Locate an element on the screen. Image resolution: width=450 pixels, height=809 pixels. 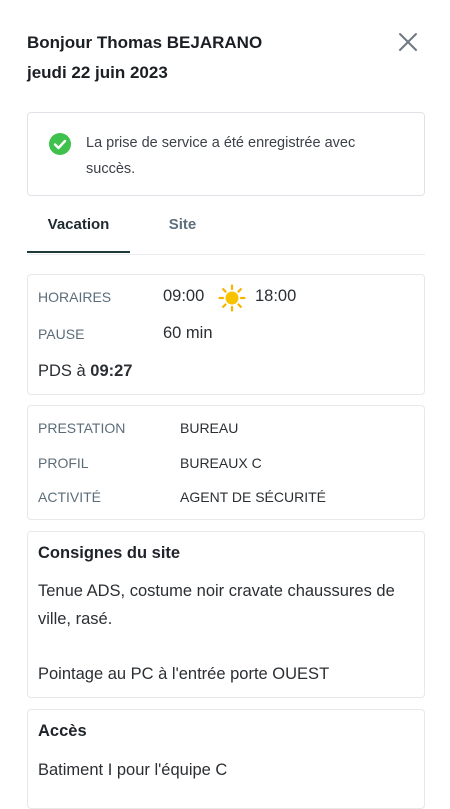
pds-info: PDS à 09:27 is located at coordinates (85, 371).